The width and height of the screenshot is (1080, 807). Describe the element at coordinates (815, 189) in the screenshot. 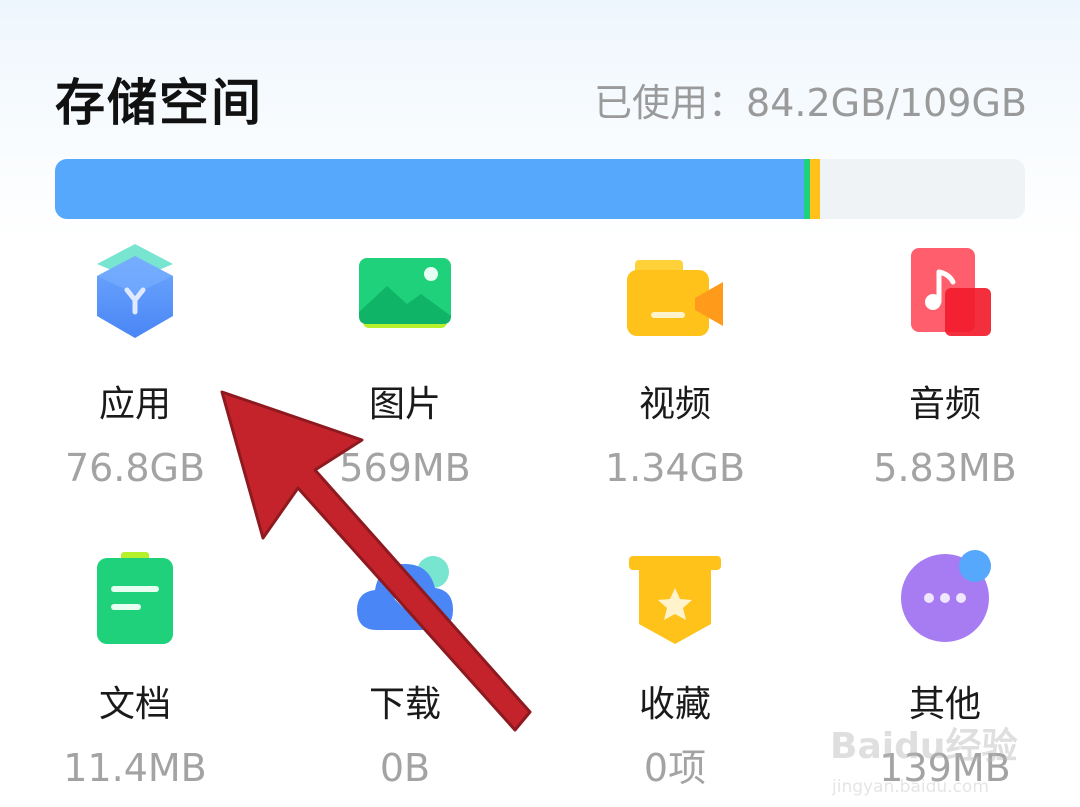

I see `usage-bar-yellow-segment` at that location.